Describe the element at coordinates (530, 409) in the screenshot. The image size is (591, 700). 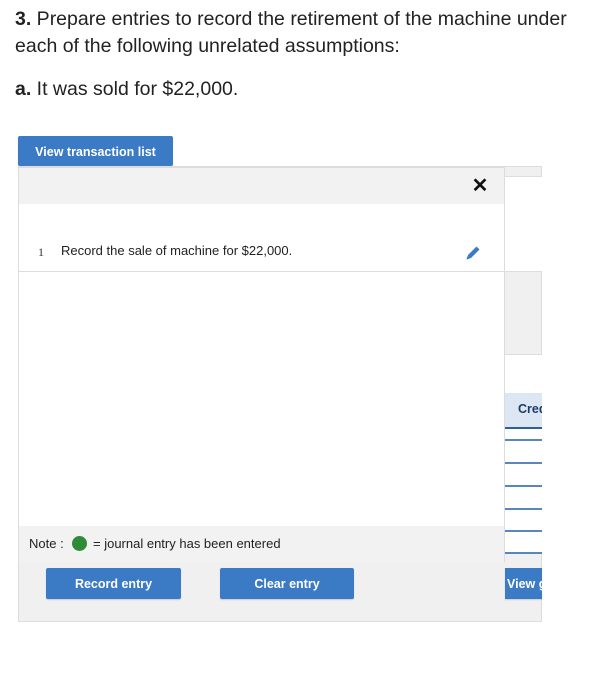
I see `credit-header-label: Cred` at that location.